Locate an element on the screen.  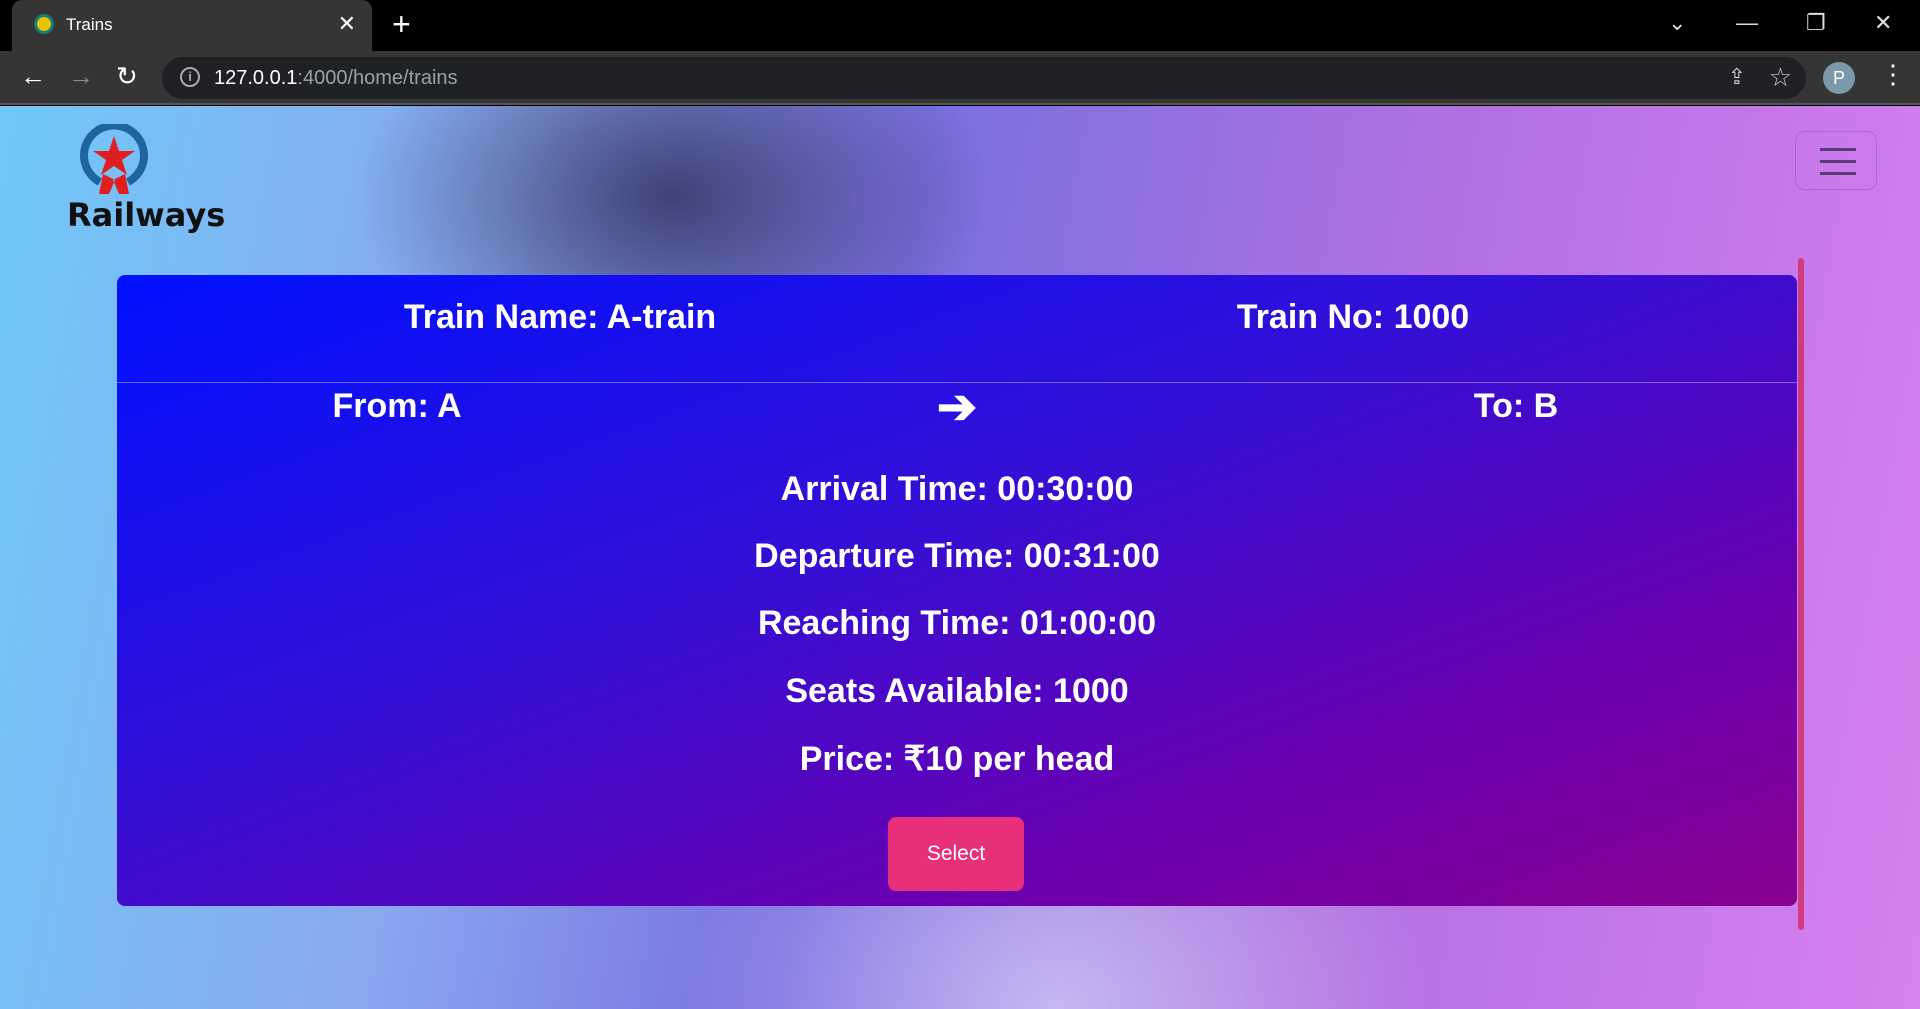
logo-emblem-icon is located at coordinates (114, 157).